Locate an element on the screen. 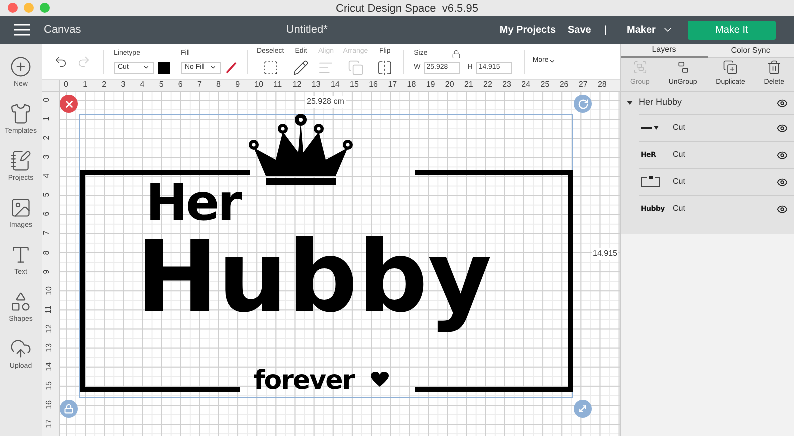 This screenshot has height=436, width=794. window-title: Cricut Design Space v6.5.95 is located at coordinates (407, 9).